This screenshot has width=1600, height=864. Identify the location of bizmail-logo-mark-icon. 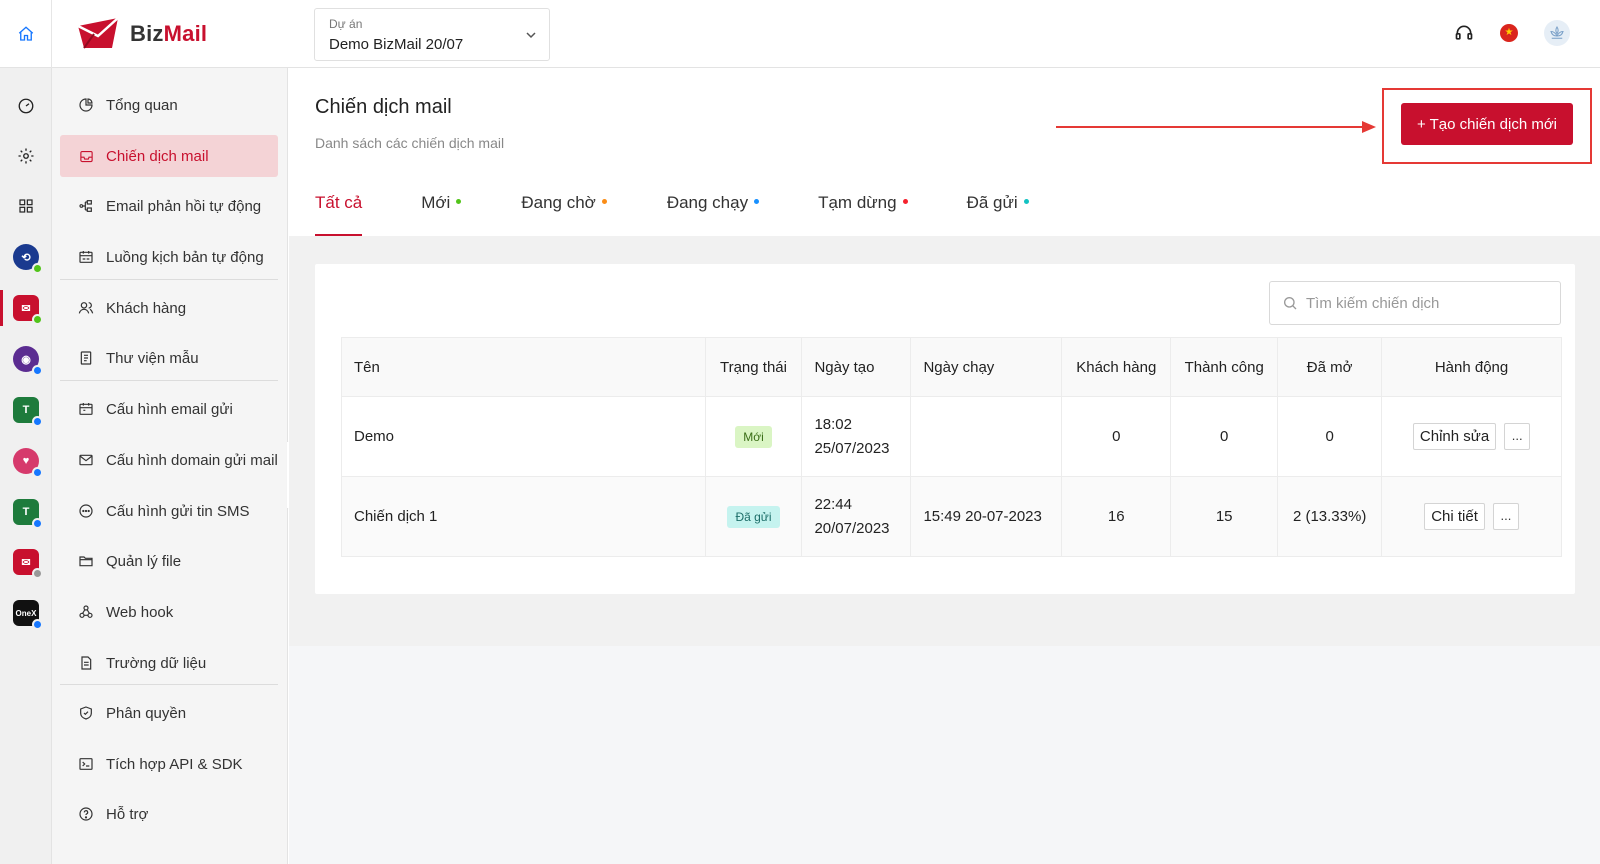
(98, 33).